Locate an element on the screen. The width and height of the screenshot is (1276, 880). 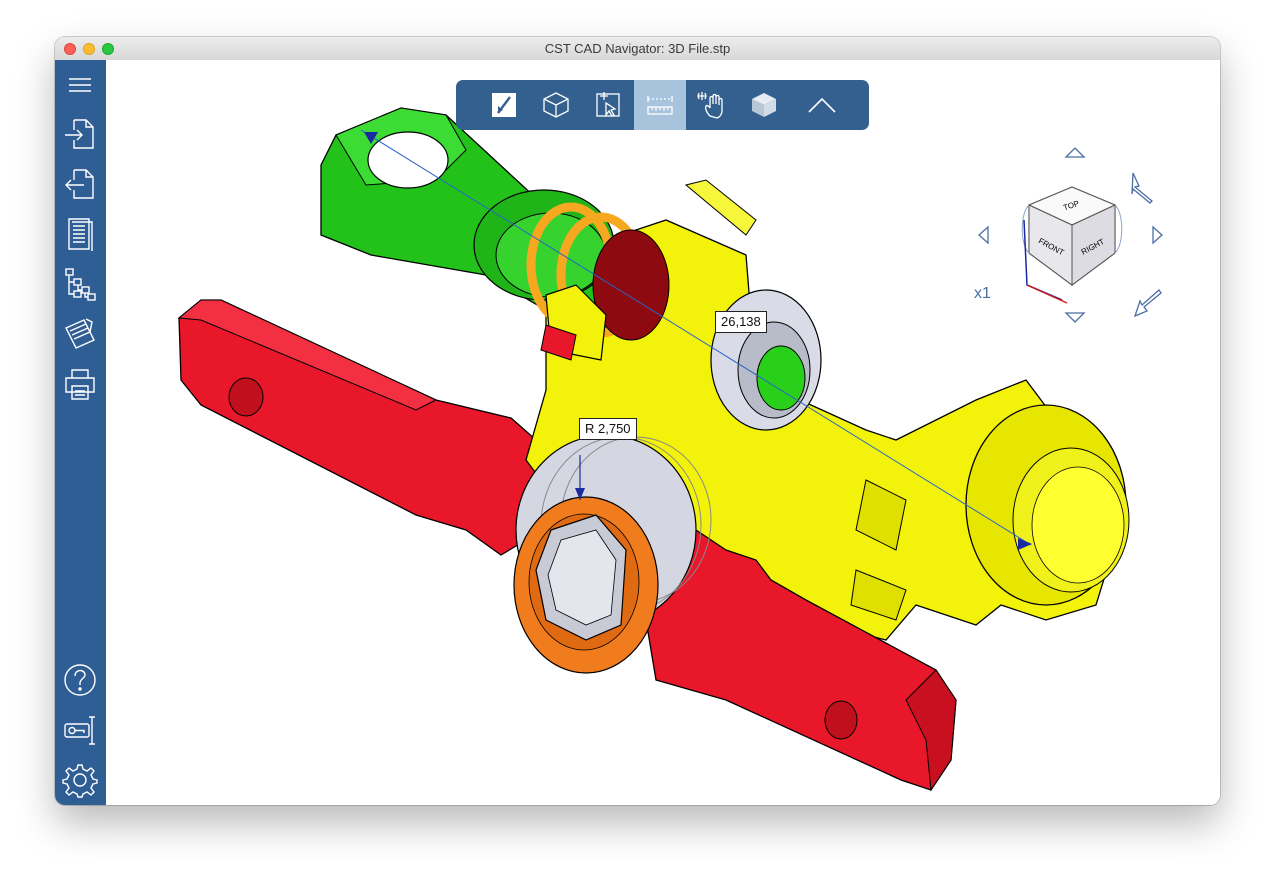
radius-label: R 2,750 is located at coordinates (608, 429).